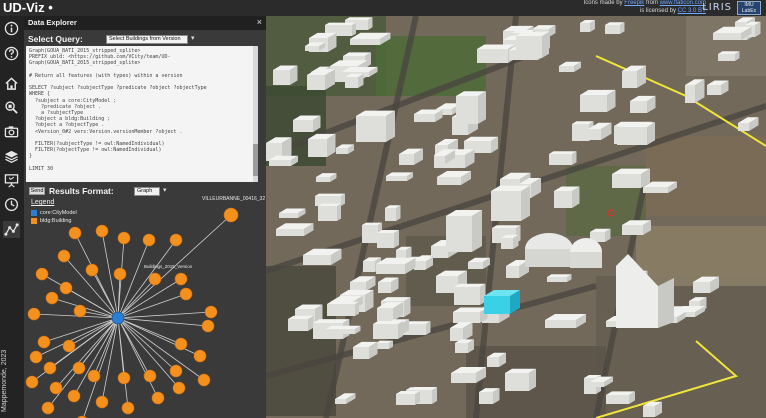 This screenshot has height=418, width=766. What do you see at coordinates (11, 53) in the screenshot?
I see `help-button` at bounding box center [11, 53].